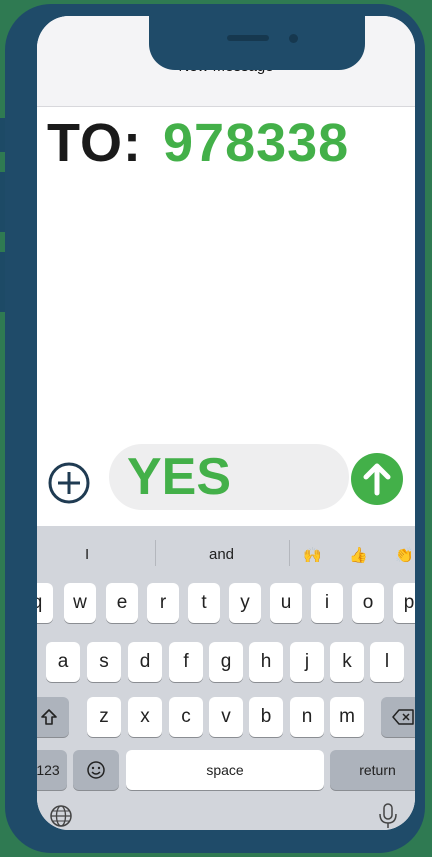  Describe the element at coordinates (257, 43) in the screenshot. I see `notch` at that location.